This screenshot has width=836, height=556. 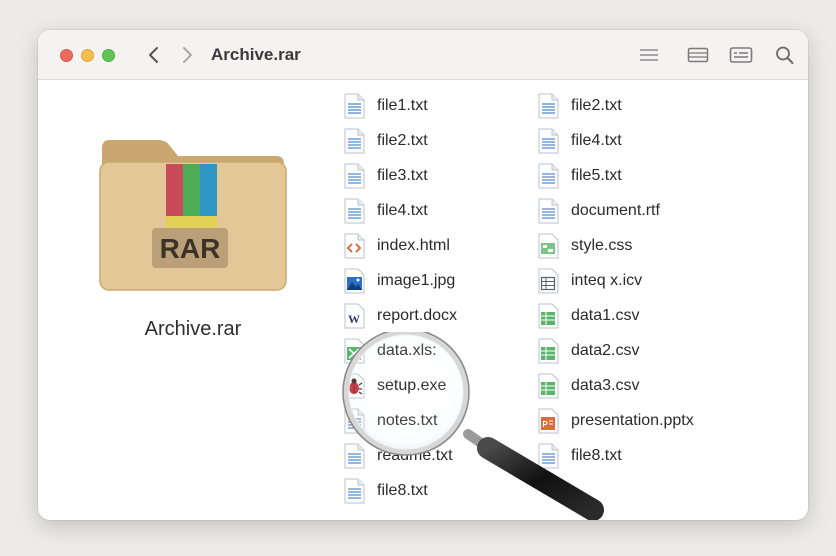 I want to click on css-file-icon, so click(x=548, y=246).